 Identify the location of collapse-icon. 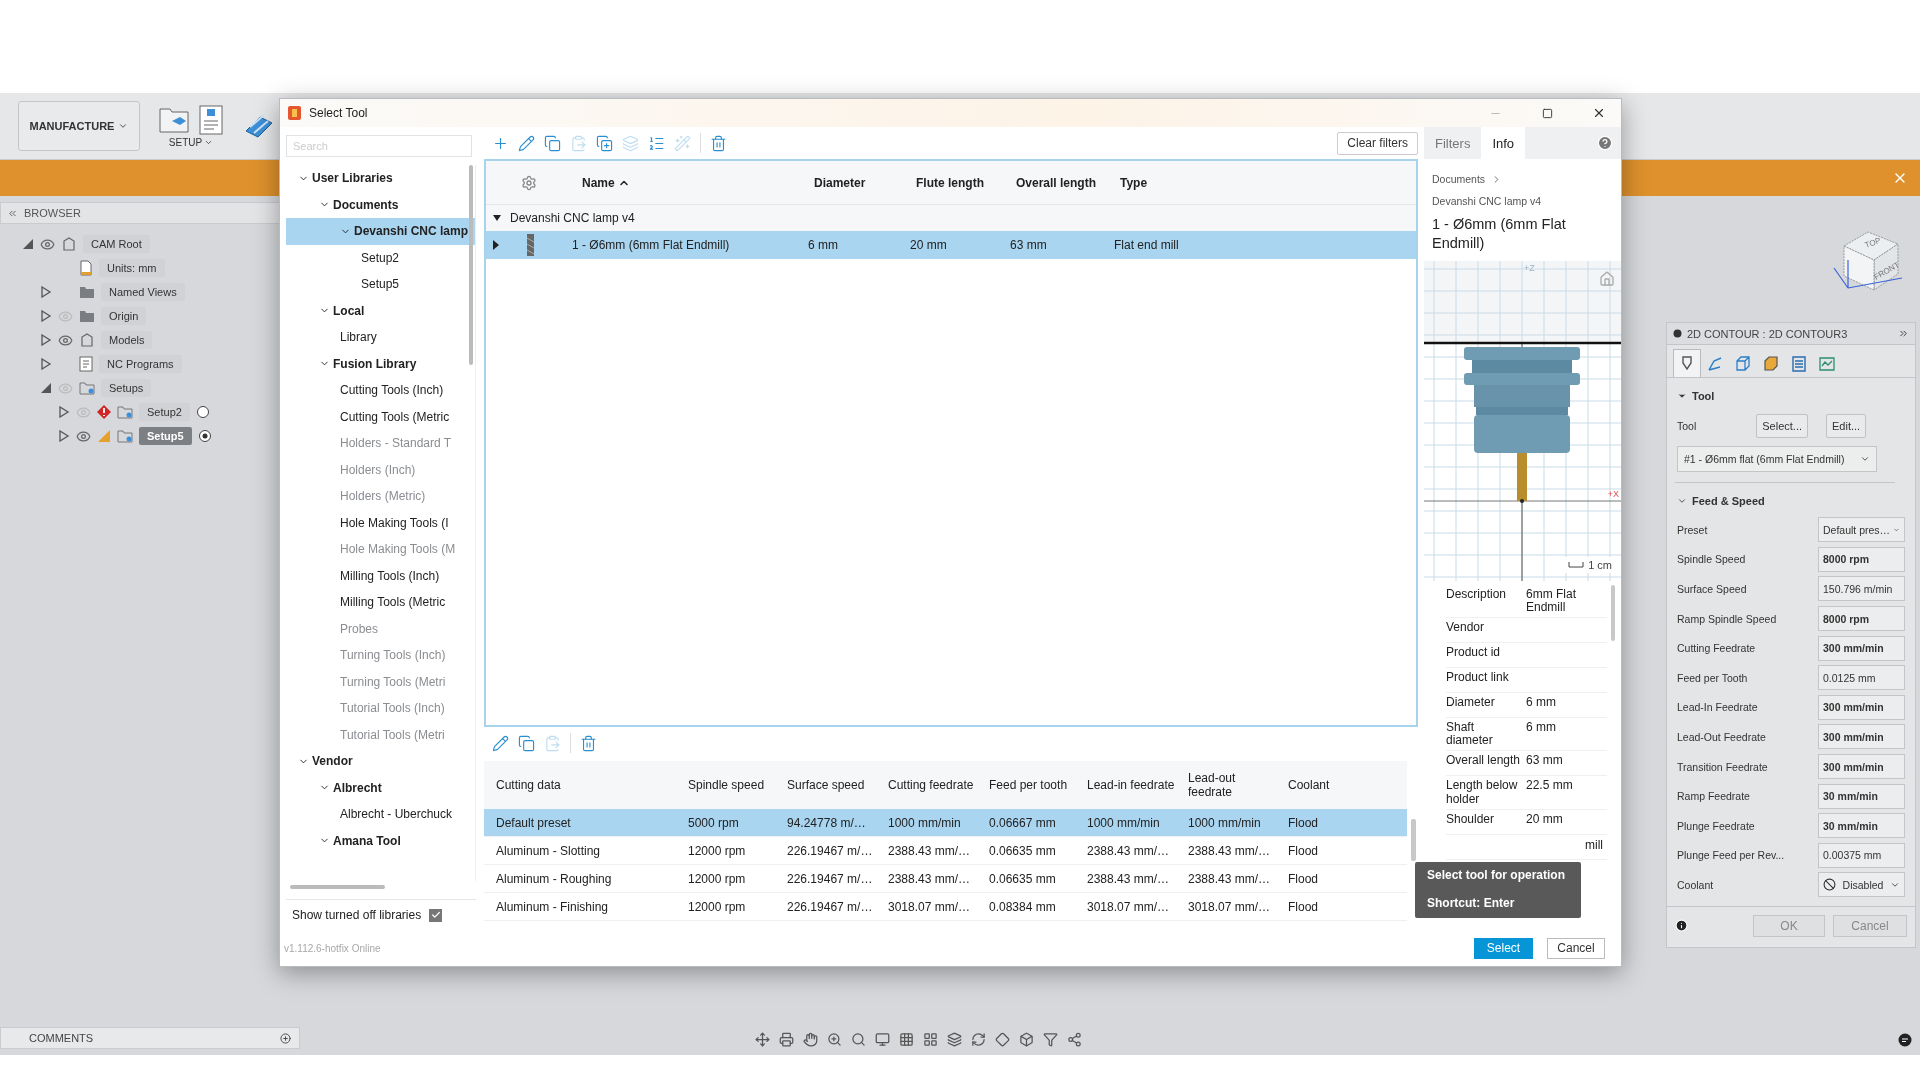
(497, 218).